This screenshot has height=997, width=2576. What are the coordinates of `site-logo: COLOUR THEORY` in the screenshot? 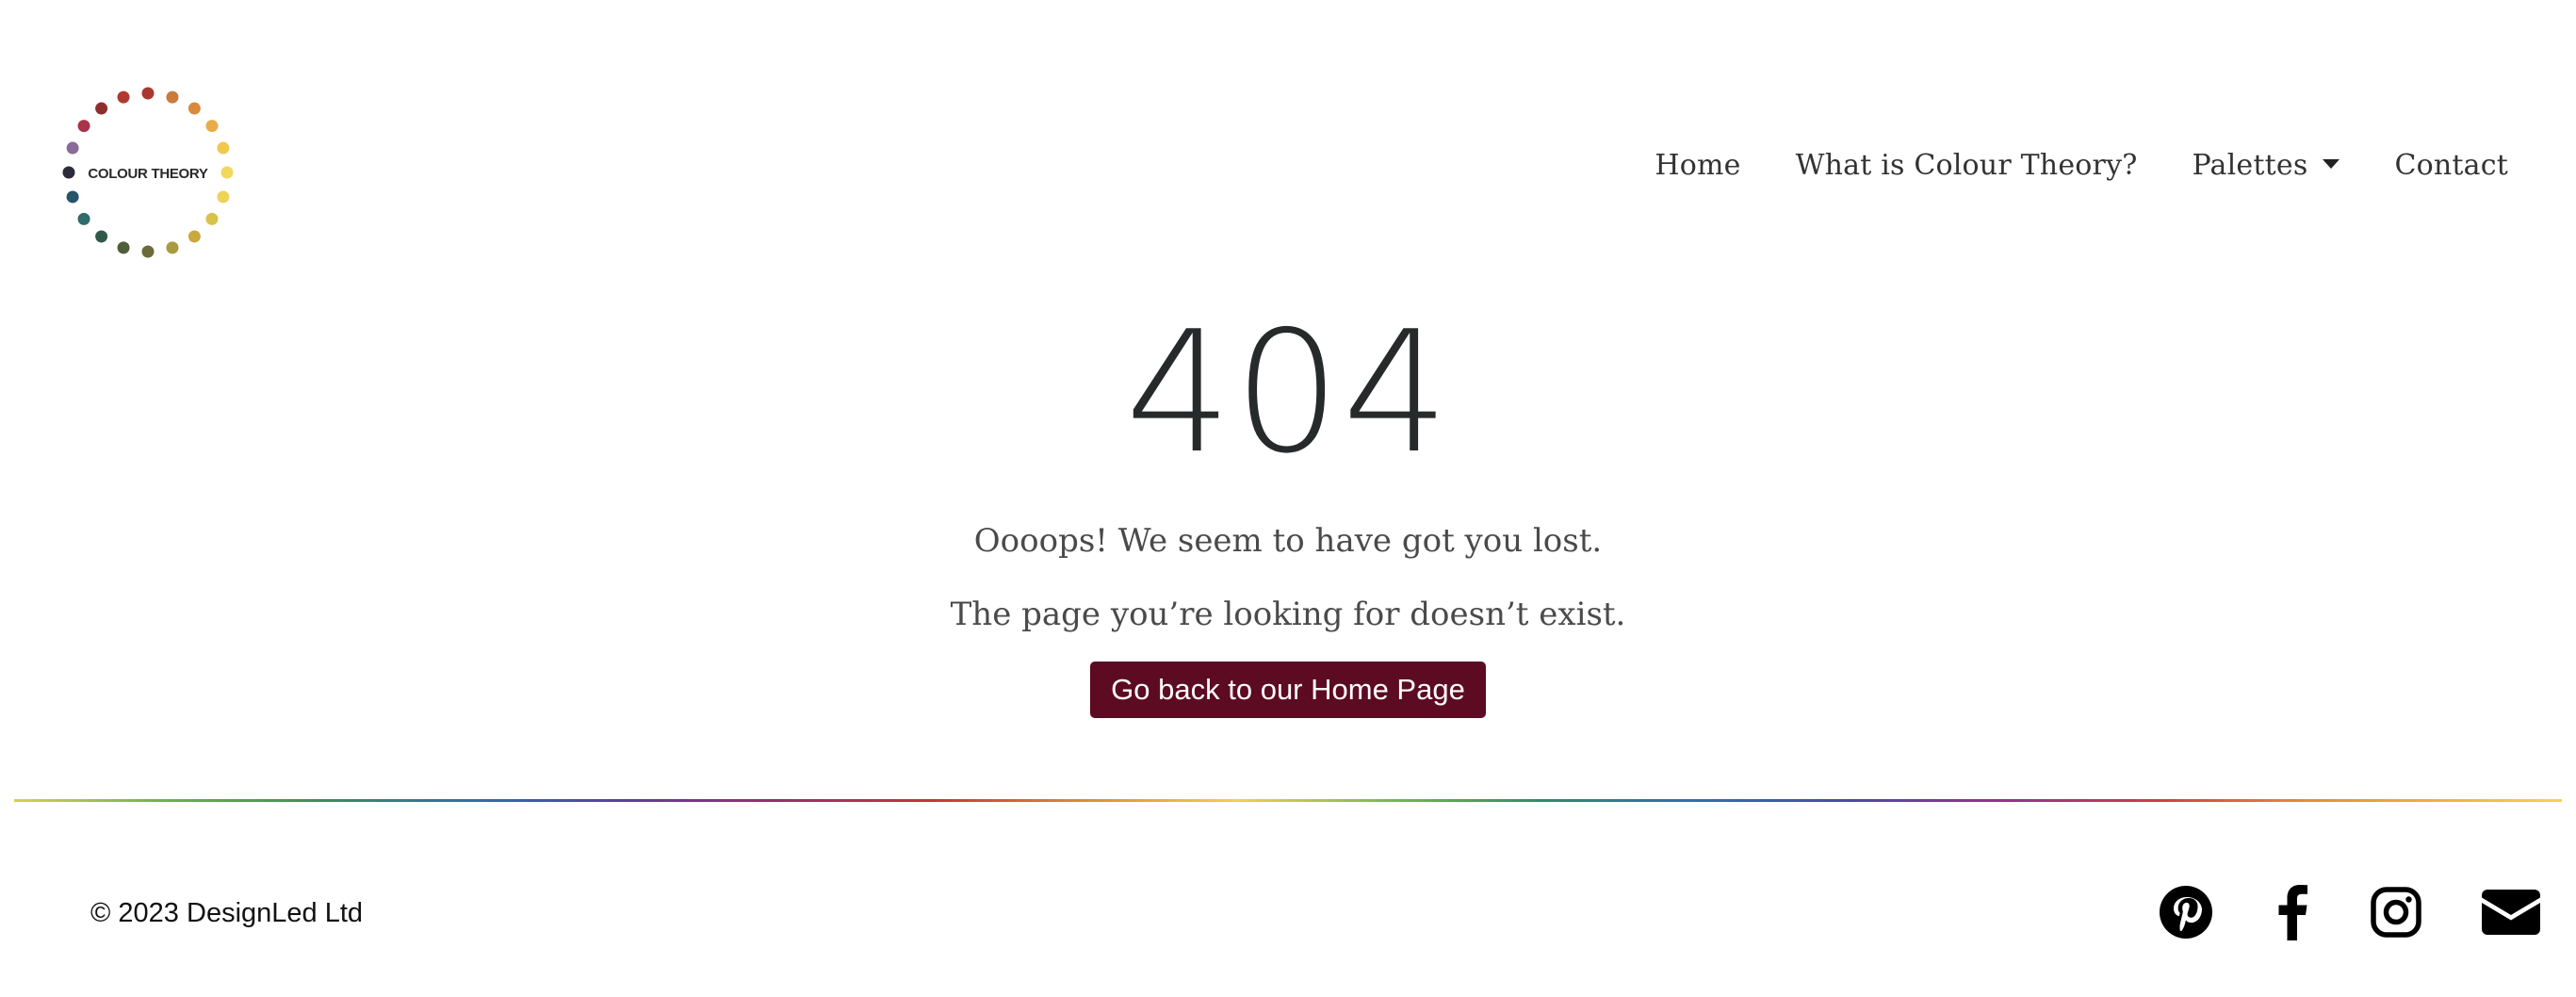 It's located at (152, 177).